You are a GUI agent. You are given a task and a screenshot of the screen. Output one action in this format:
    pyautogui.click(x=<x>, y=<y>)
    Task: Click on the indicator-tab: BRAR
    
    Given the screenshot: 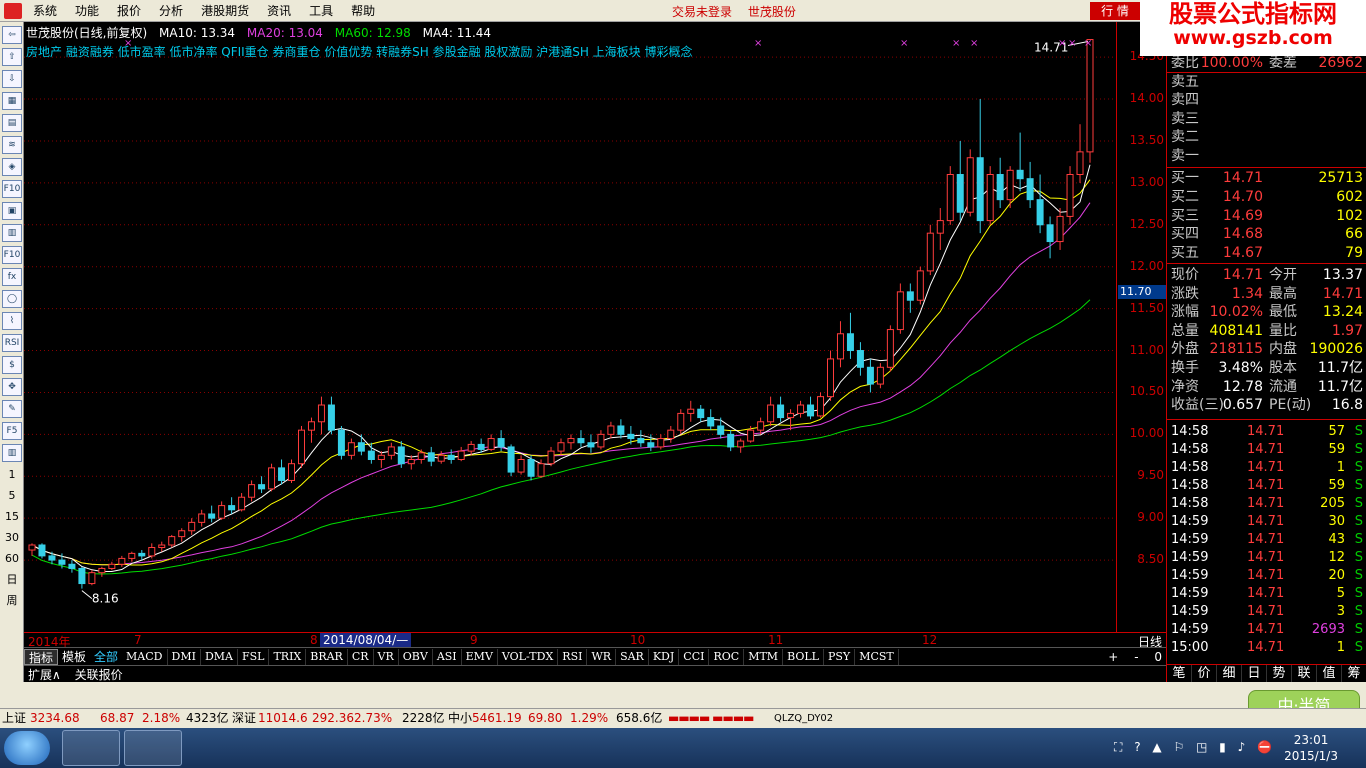 What is the action you would take?
    pyautogui.click(x=327, y=656)
    